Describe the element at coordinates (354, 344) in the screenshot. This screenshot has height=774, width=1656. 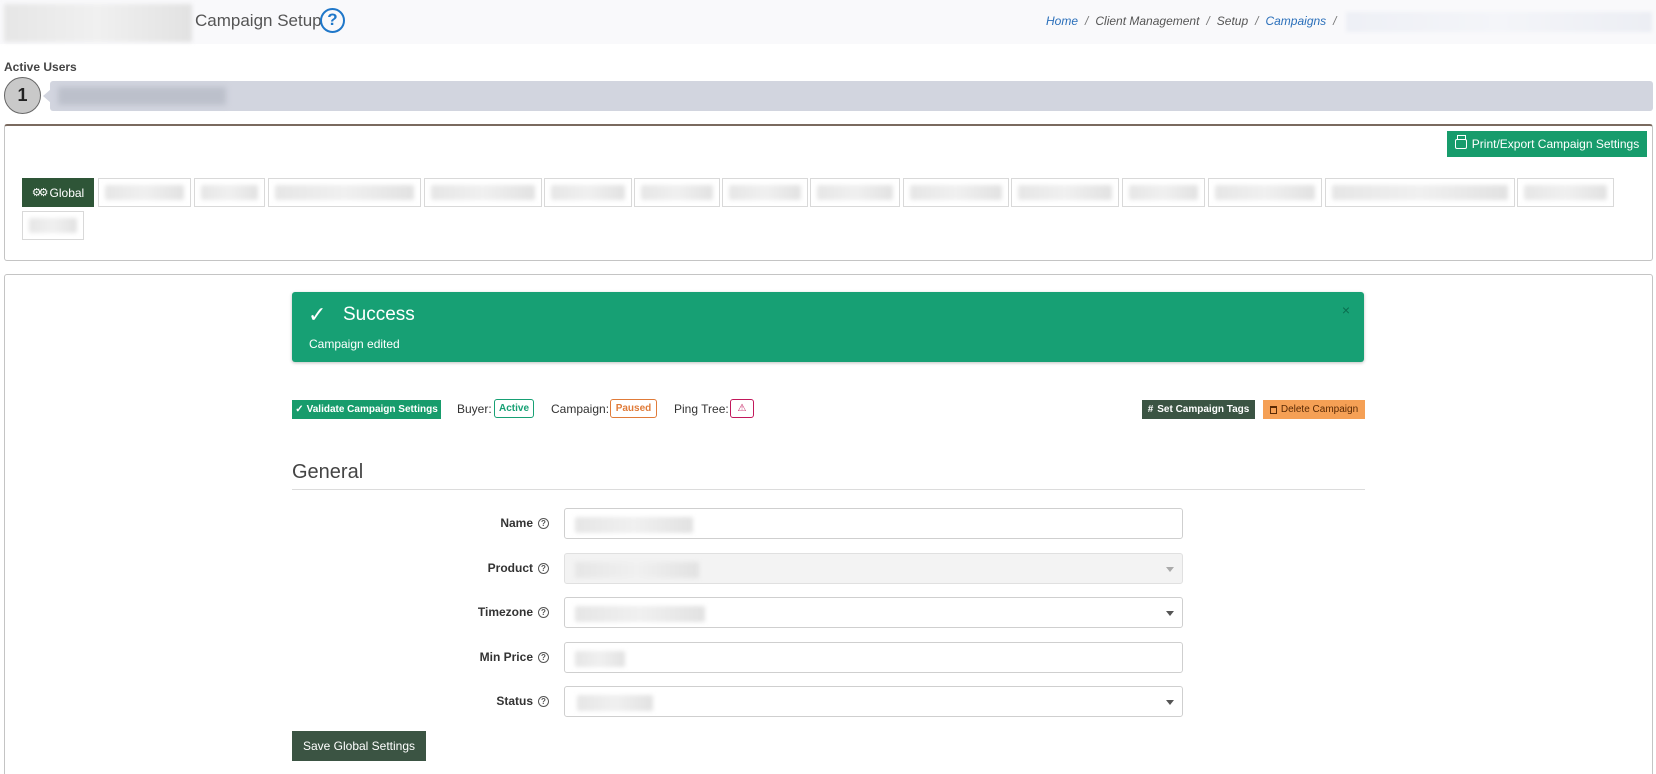
I see `alert-message: Campaign edited` at that location.